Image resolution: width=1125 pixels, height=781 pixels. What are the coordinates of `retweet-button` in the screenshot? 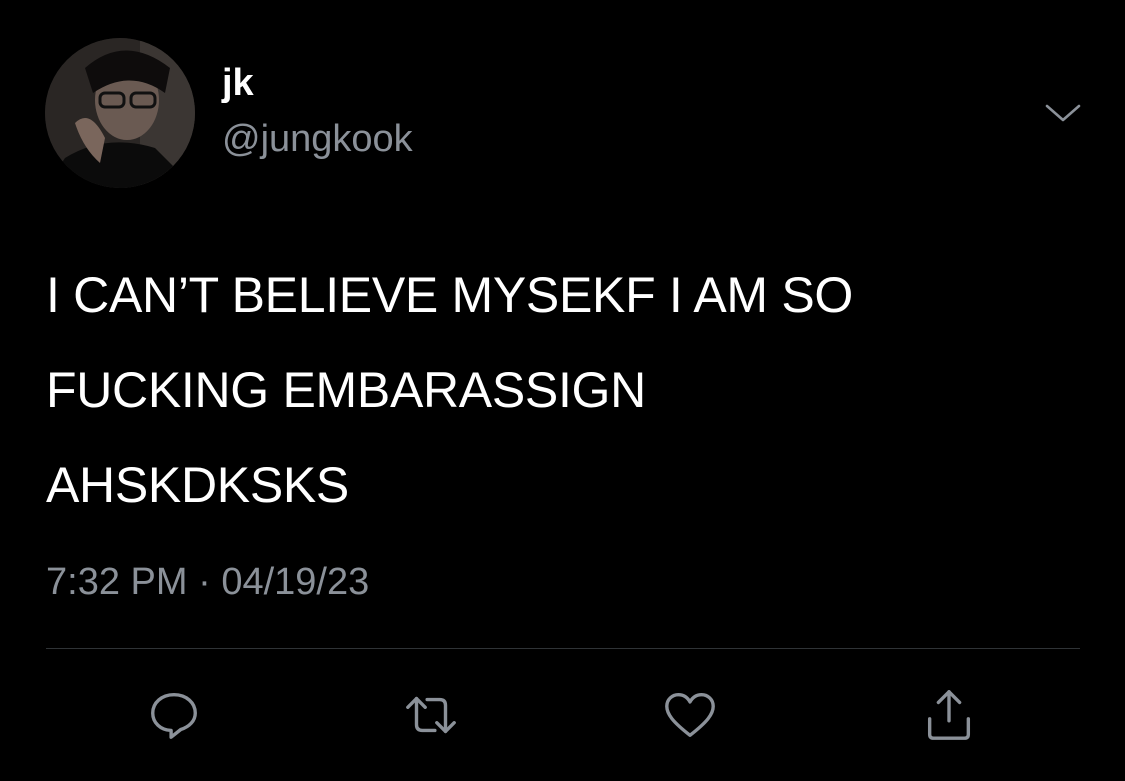 It's located at (431, 715).